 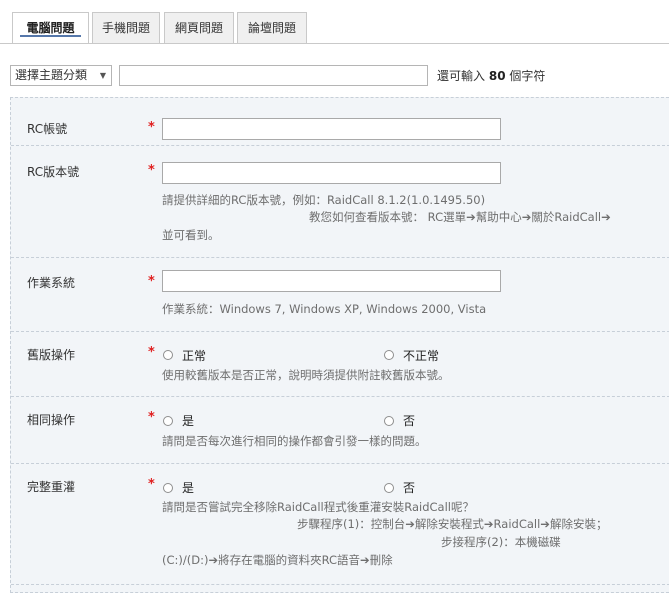 What do you see at coordinates (53, 172) in the screenshot?
I see `rc-version-label: RC版本號` at bounding box center [53, 172].